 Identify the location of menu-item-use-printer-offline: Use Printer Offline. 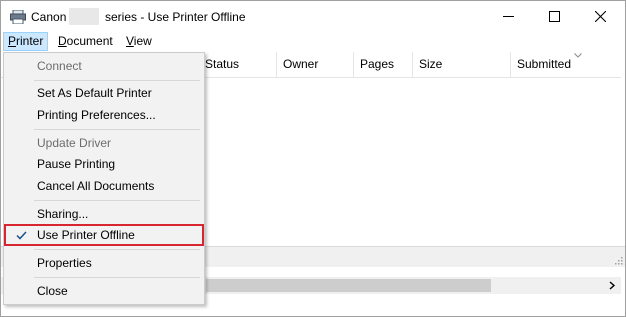
(104, 235).